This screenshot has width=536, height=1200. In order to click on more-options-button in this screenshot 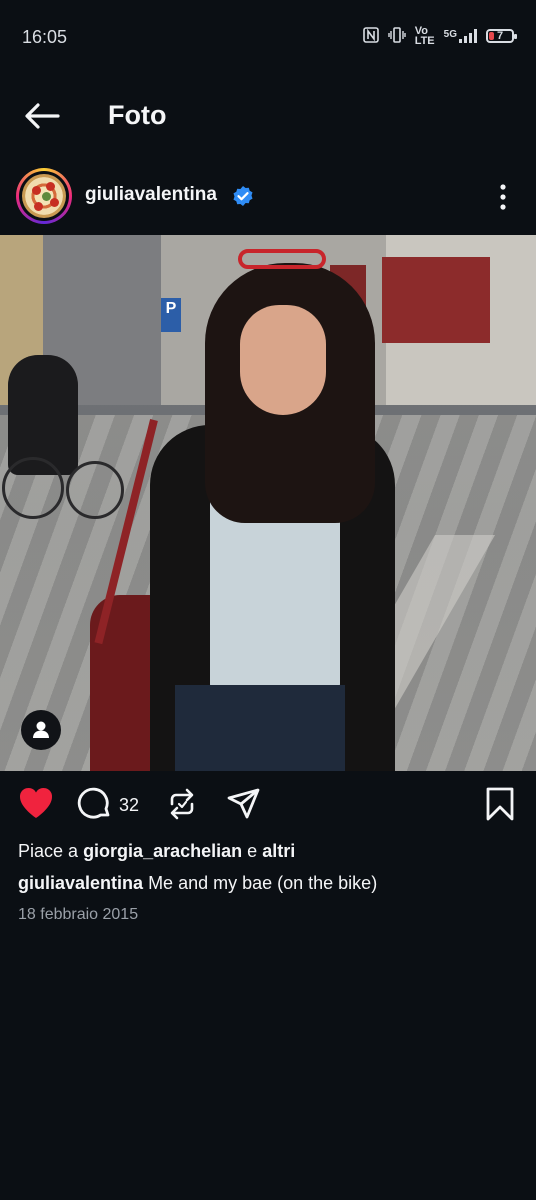, I will do `click(503, 197)`.